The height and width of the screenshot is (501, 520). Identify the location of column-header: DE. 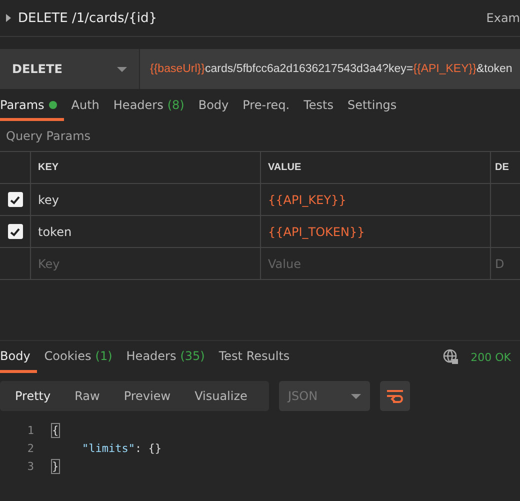
(502, 168).